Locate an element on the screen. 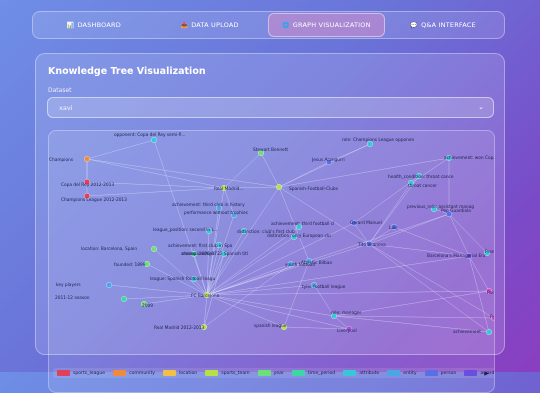  graph-node: key players is located at coordinates (84, 284).